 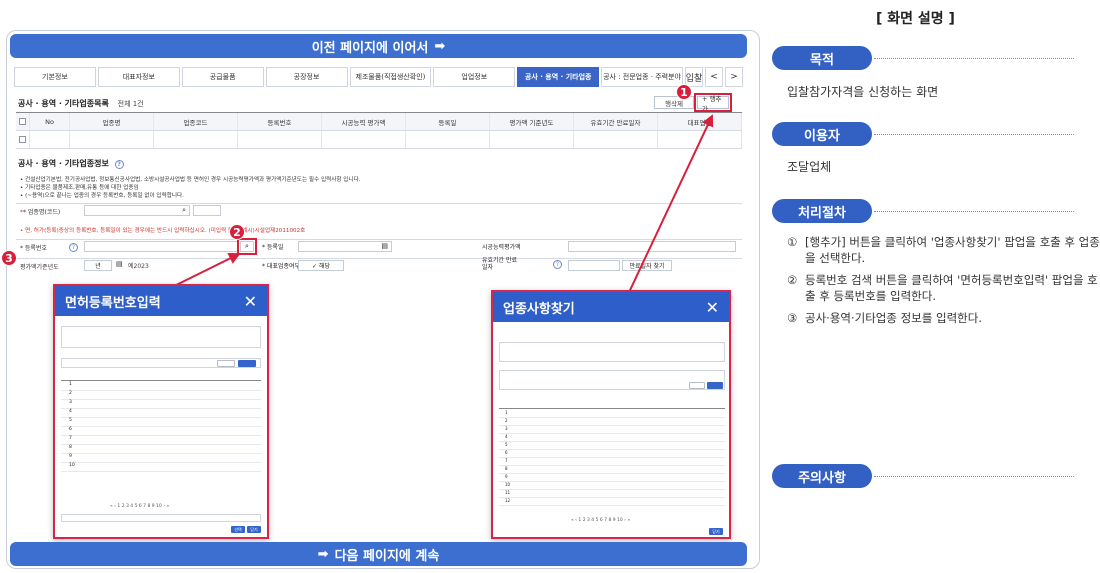 What do you see at coordinates (364, 121) in the screenshot?
I see `col-capacity: 시공능력 평가액` at bounding box center [364, 121].